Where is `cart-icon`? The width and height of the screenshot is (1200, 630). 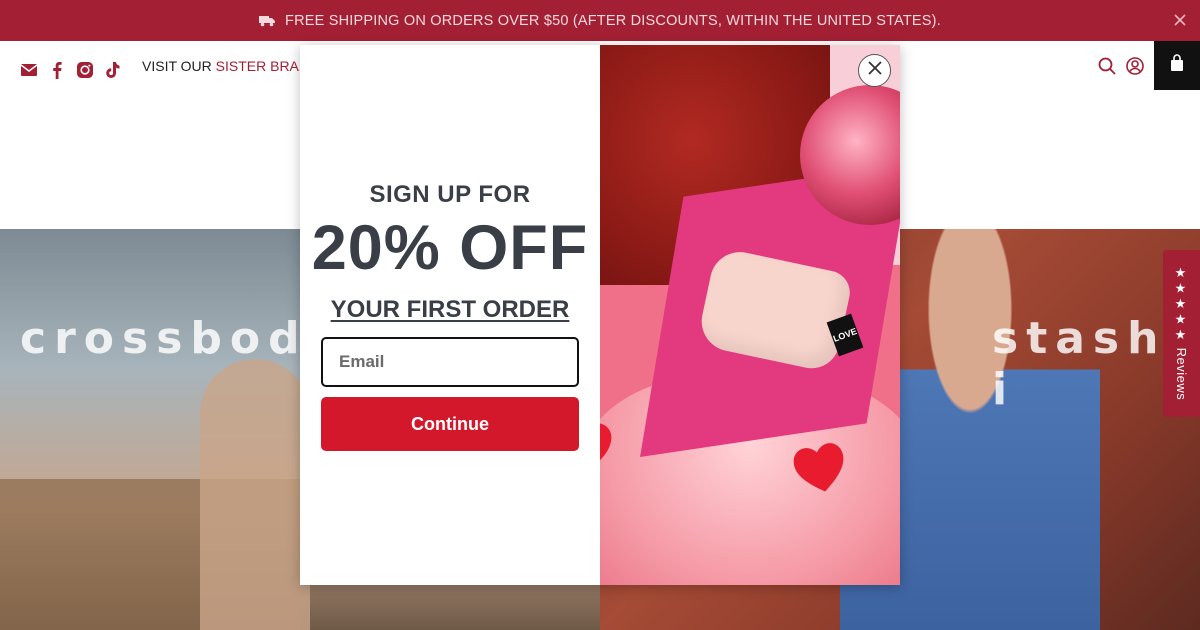 cart-icon is located at coordinates (1177, 65).